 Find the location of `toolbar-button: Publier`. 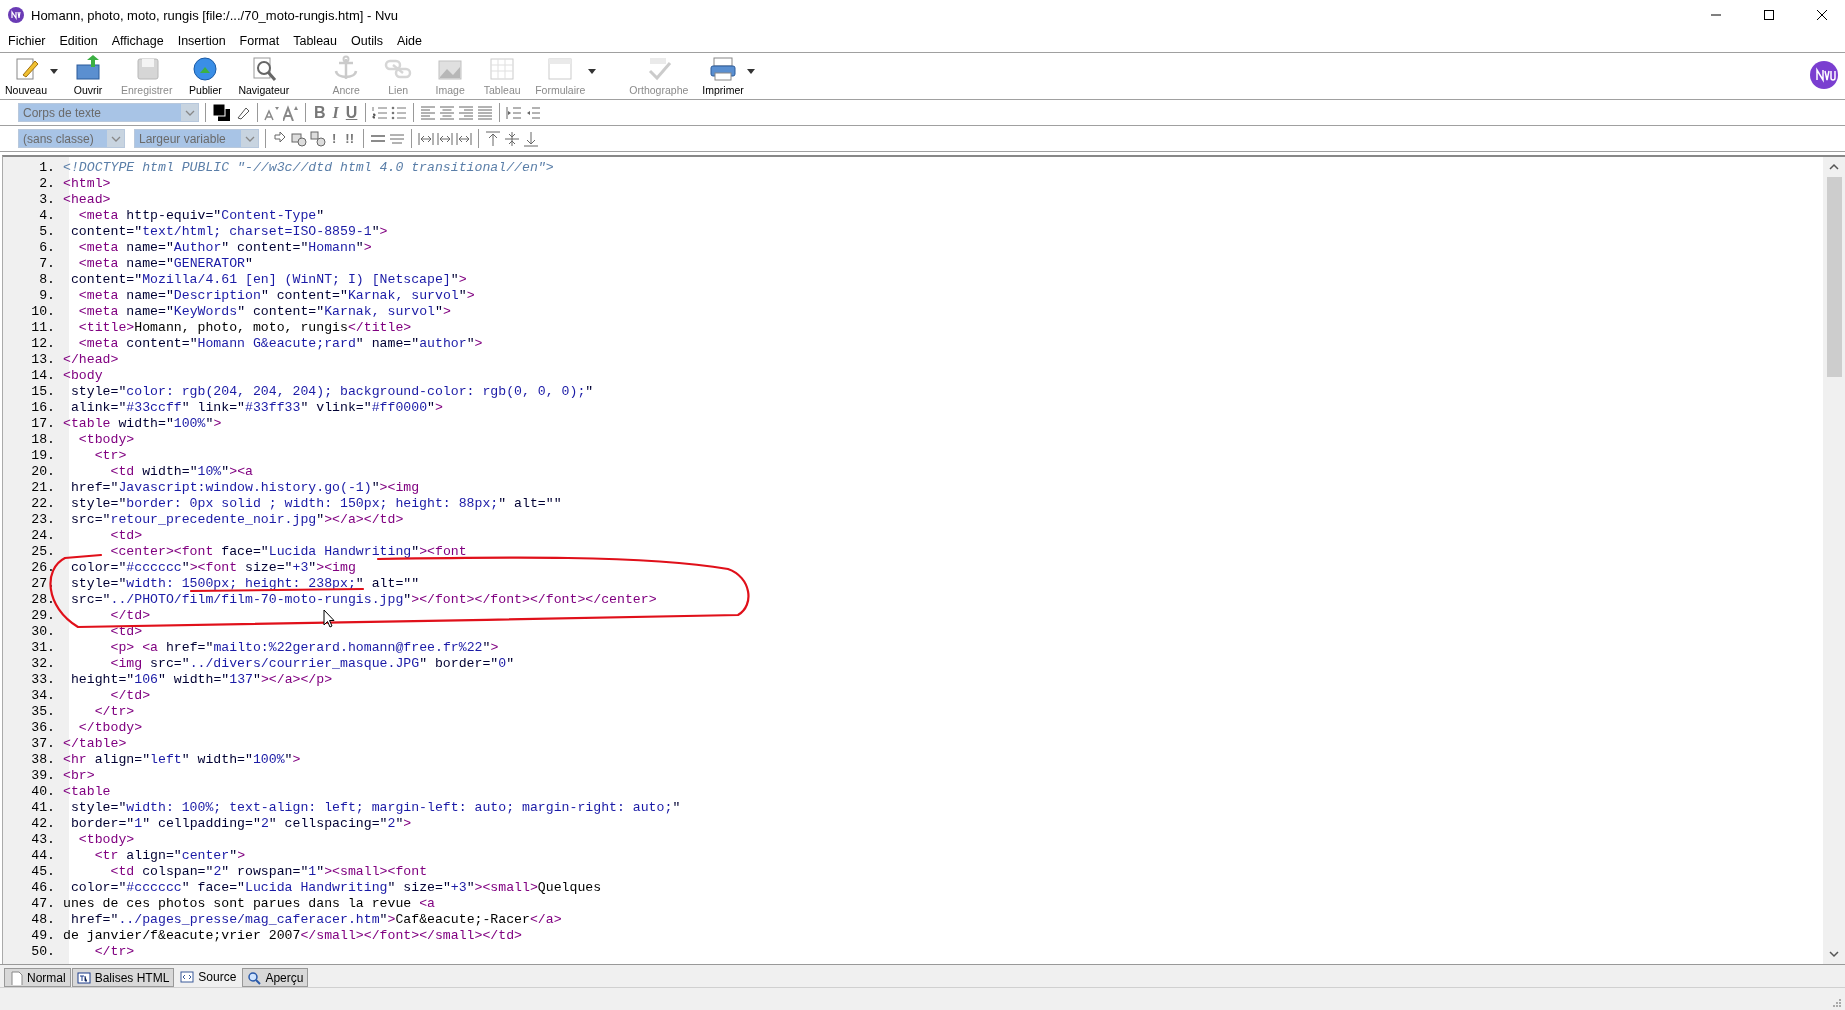

toolbar-button: Publier is located at coordinates (205, 74).